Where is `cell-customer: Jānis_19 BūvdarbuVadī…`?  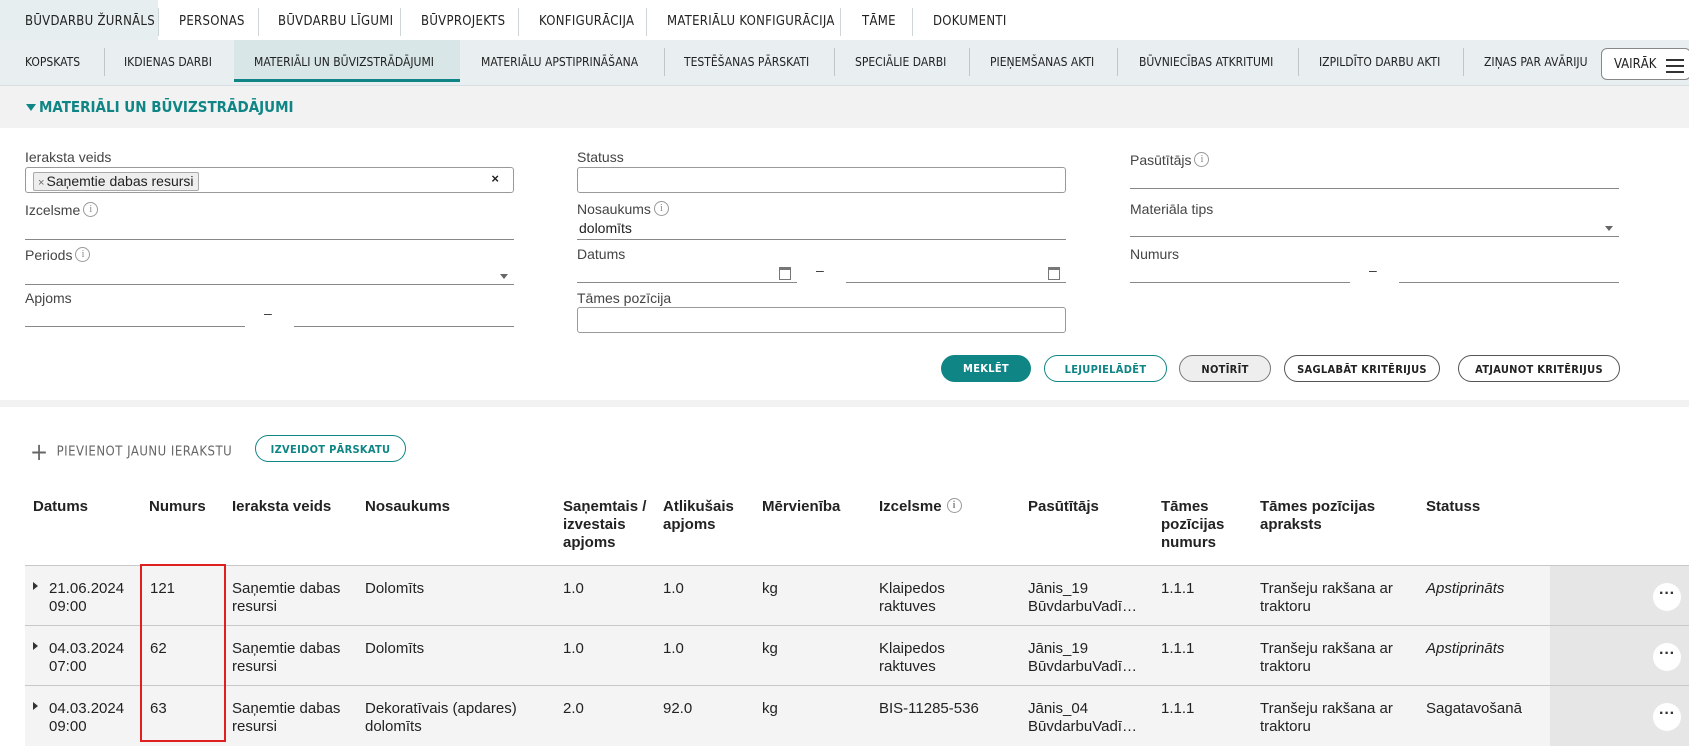
cell-customer: Jānis_19 BūvdarbuVadī… is located at coordinates (1082, 658).